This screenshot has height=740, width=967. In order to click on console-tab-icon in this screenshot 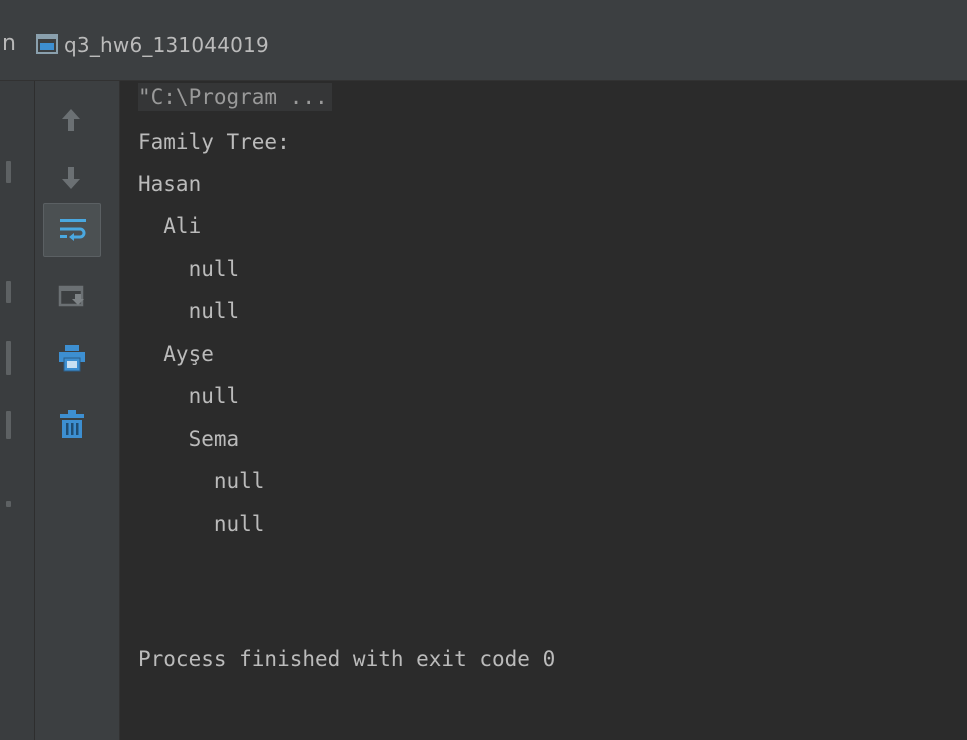, I will do `click(47, 44)`.